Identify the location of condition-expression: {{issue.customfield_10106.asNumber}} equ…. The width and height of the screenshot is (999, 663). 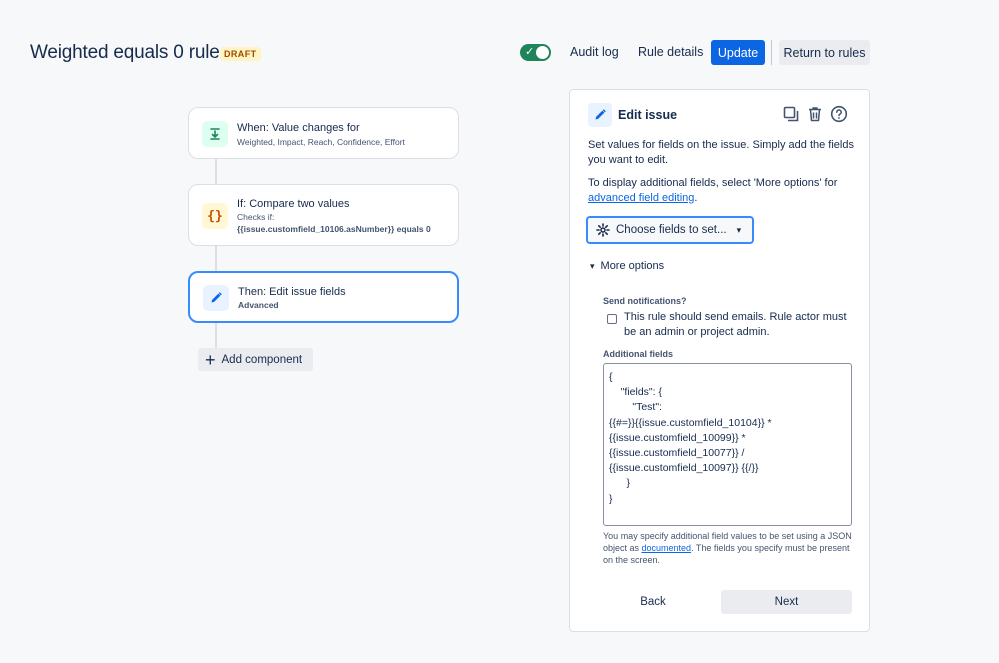
(334, 229).